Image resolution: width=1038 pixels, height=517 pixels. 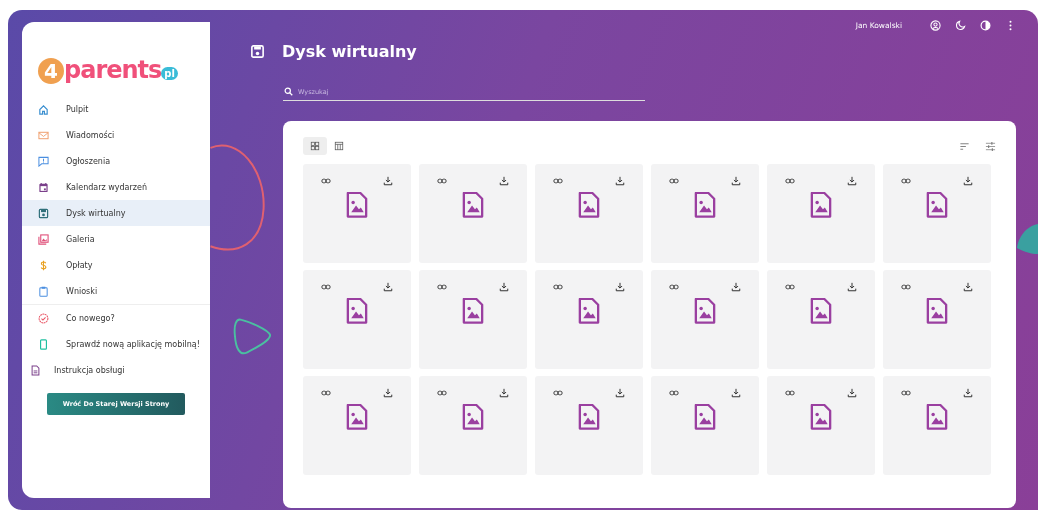 I want to click on page-title: Dysk wirtualny, so click(x=349, y=51).